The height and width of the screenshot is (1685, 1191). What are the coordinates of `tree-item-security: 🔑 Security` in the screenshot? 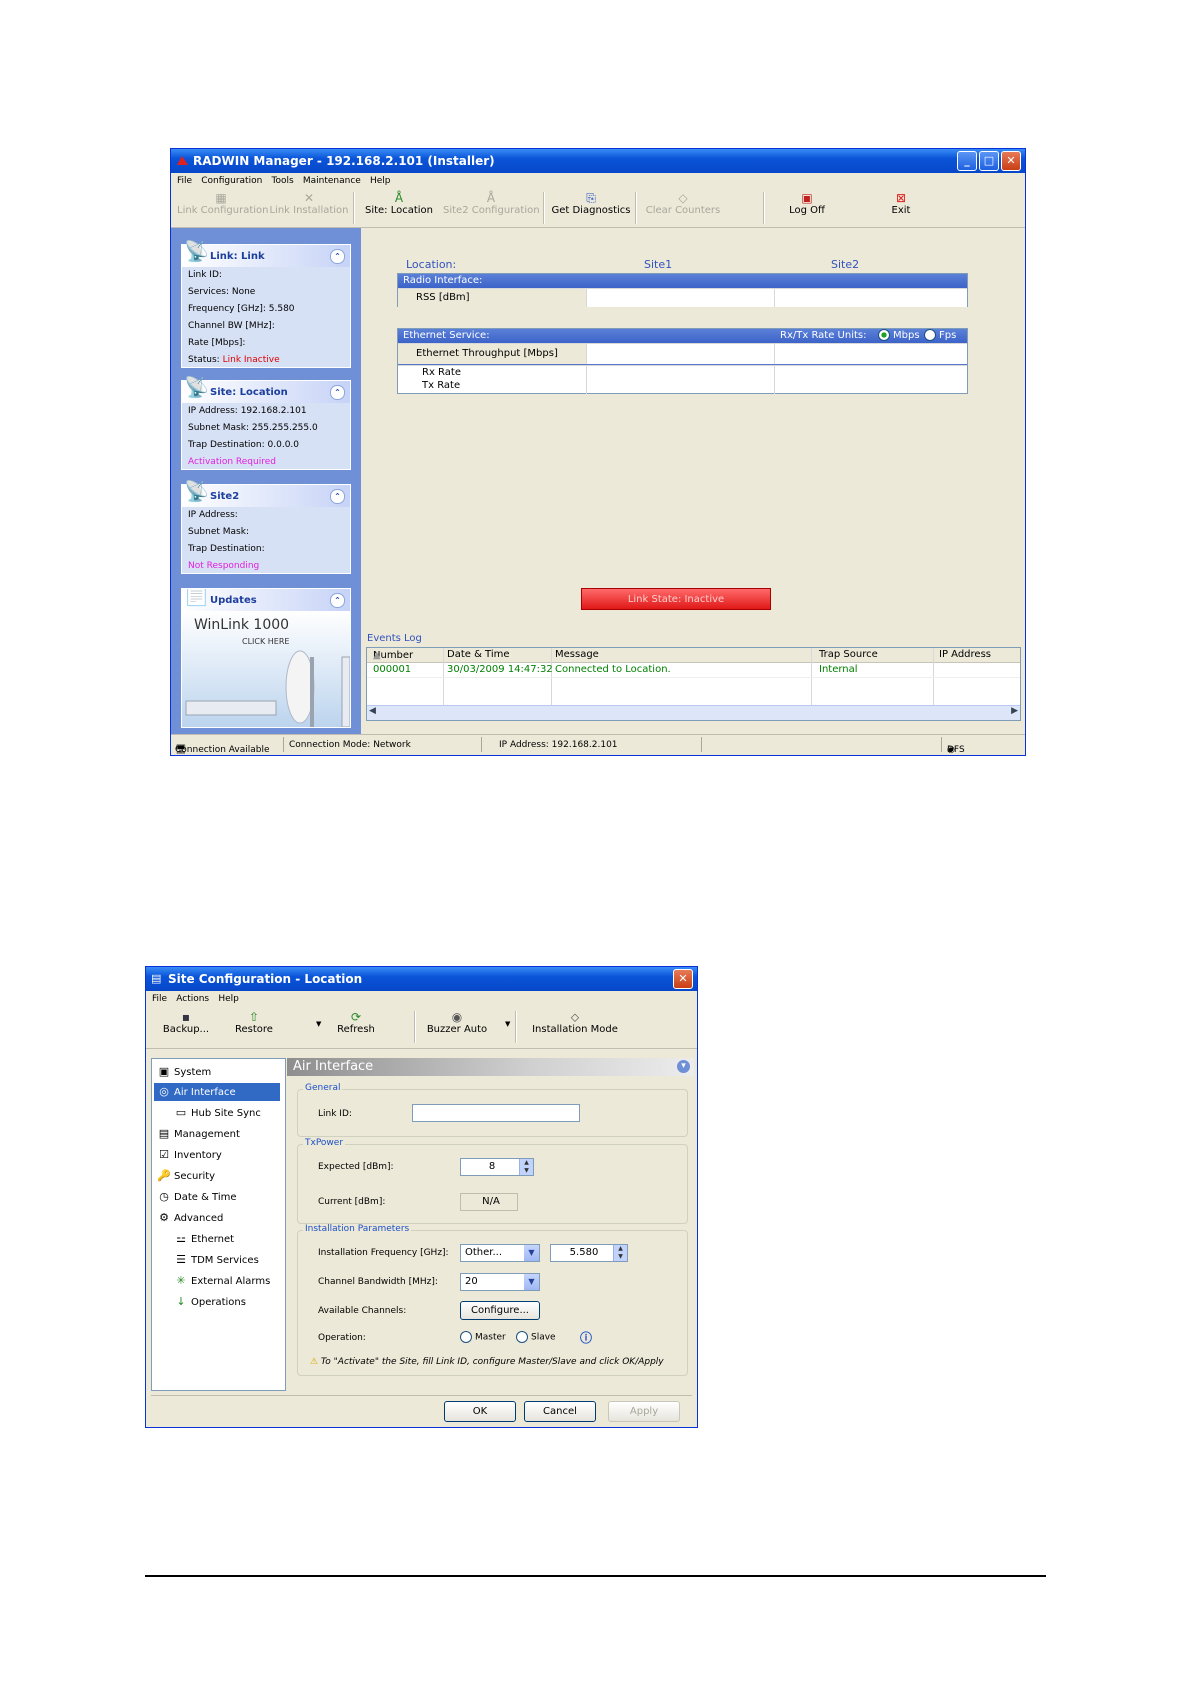 It's located at (186, 1176).